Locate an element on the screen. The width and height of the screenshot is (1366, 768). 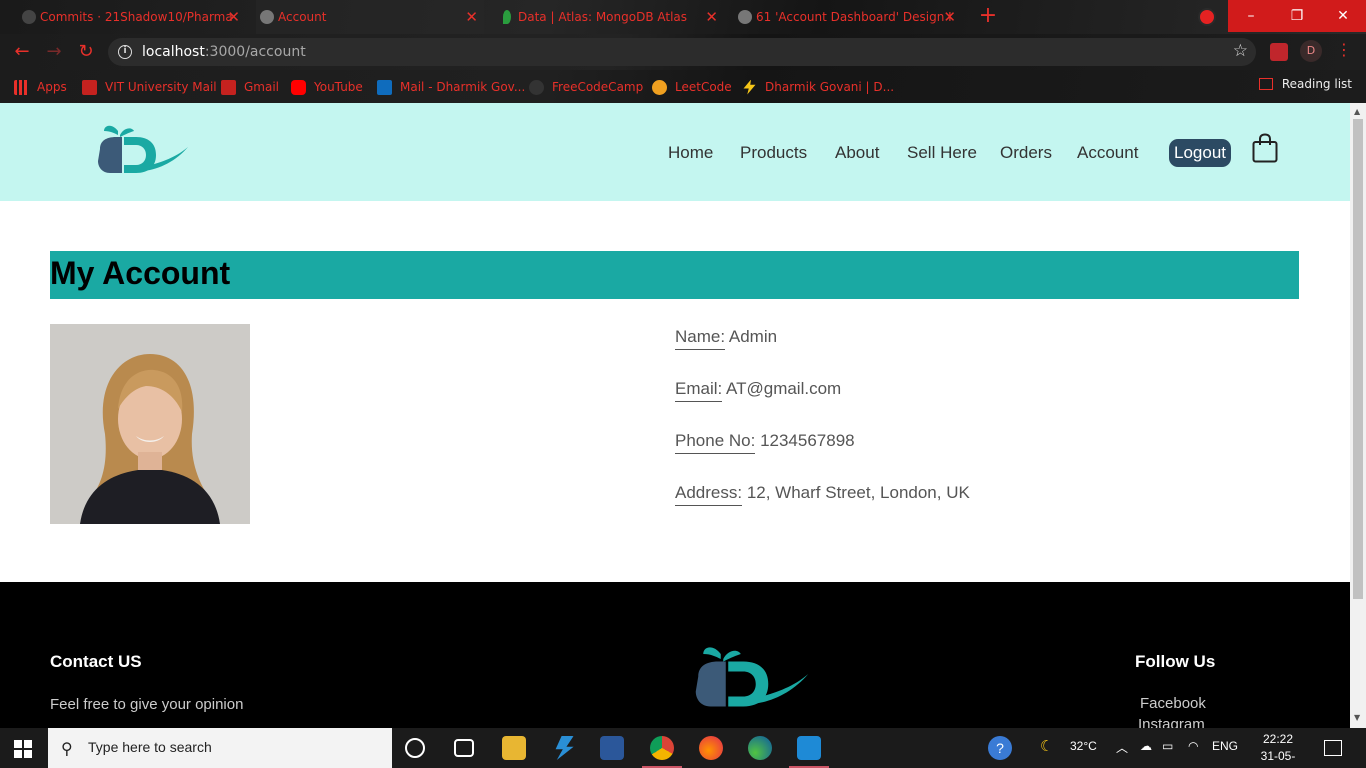
reload-icon: ↻ is located at coordinates (86, 52).